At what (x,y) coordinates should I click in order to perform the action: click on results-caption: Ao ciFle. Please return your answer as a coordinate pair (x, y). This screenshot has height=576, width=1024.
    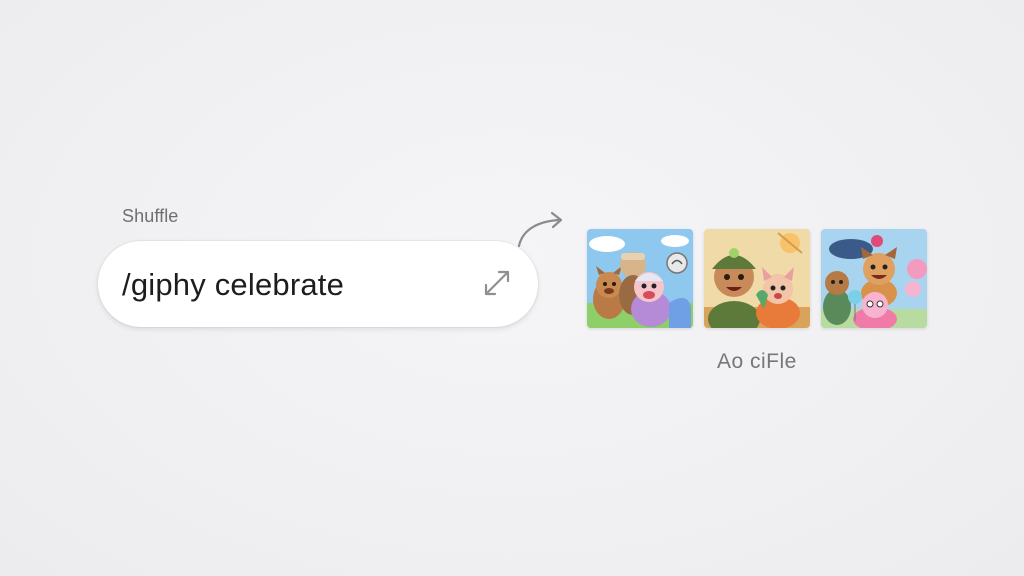
    Looking at the image, I should click on (757, 361).